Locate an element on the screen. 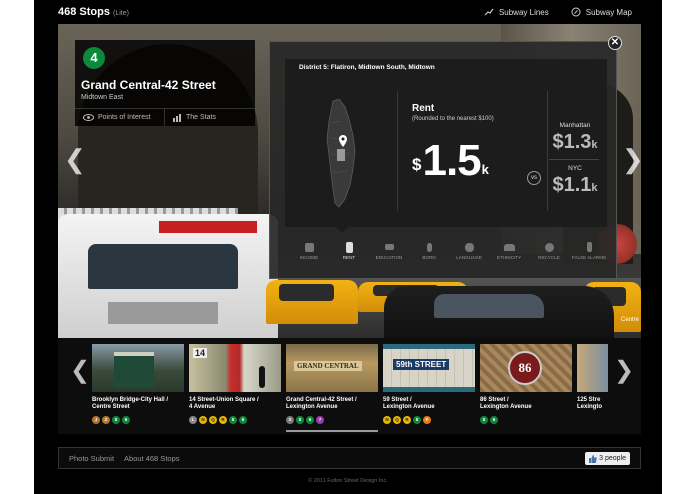 The image size is (695, 494). vs-badge: vs is located at coordinates (534, 178).